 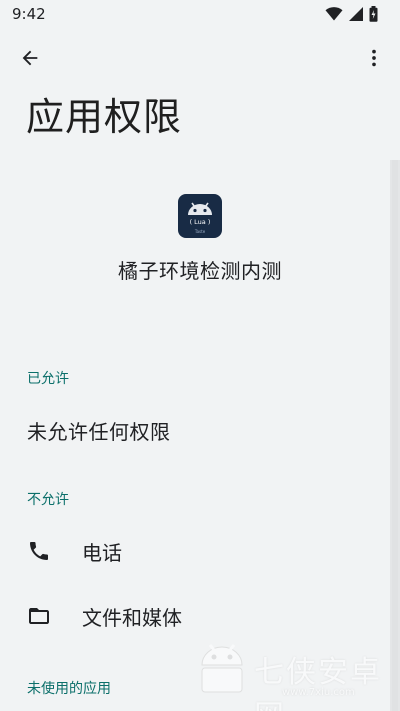 I want to click on wifi-icon, so click(x=334, y=14).